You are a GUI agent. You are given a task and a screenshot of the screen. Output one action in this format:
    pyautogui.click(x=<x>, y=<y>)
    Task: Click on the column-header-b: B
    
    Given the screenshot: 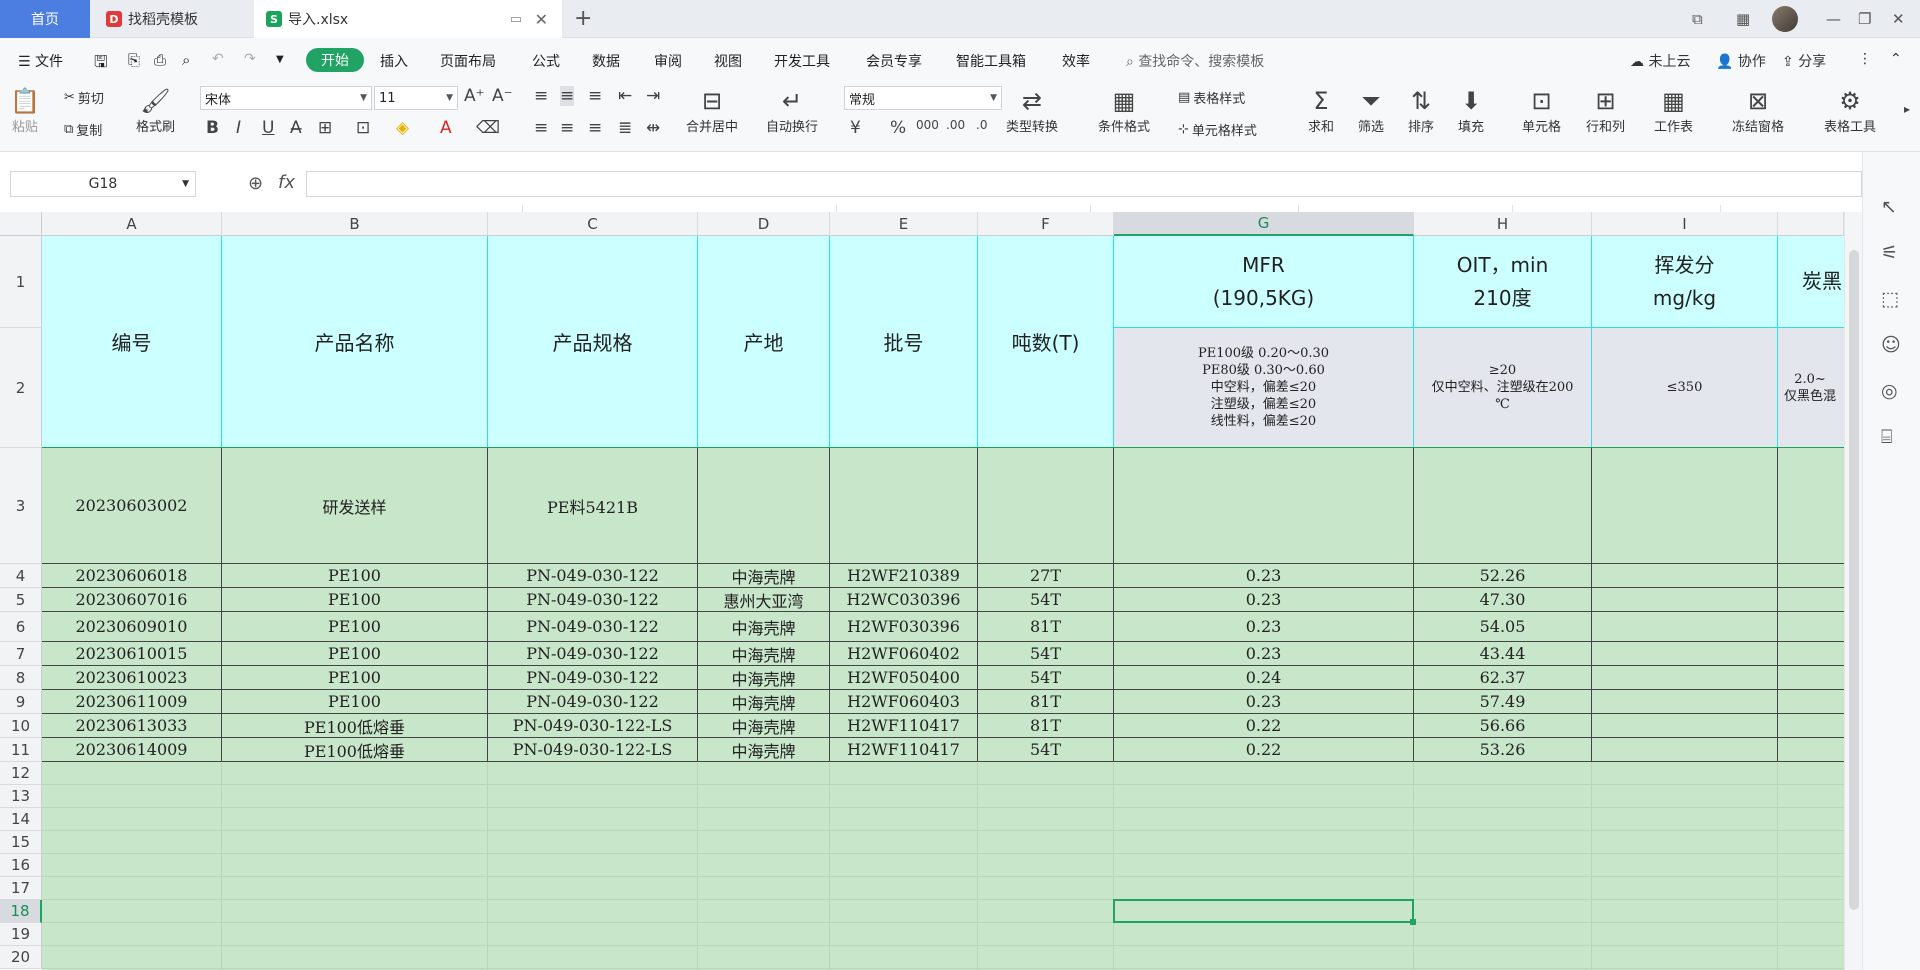 What is the action you would take?
    pyautogui.click(x=355, y=224)
    